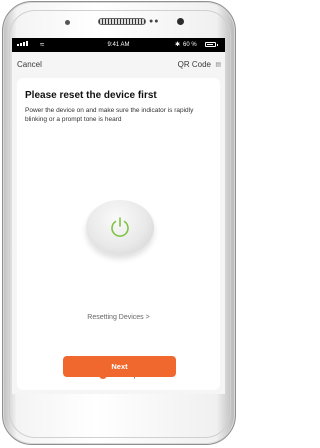 This screenshot has height=448, width=320. Describe the element at coordinates (118, 412) in the screenshot. I see `phone-chin` at that location.